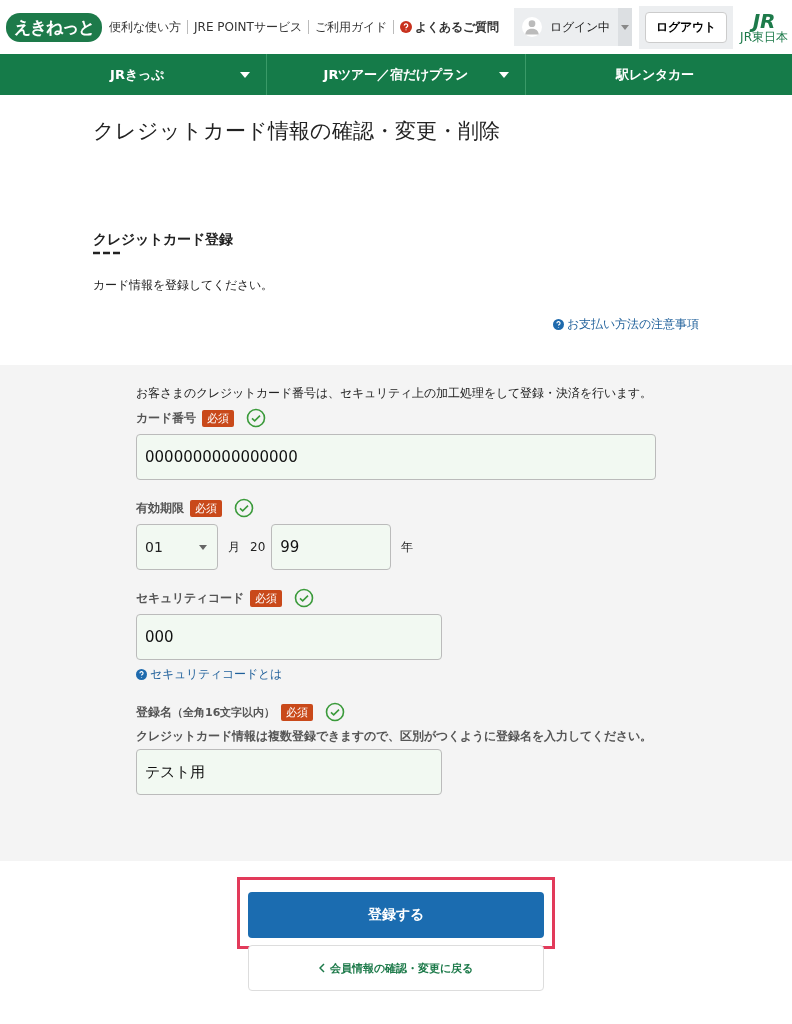  Describe the element at coordinates (449, 27) in the screenshot. I see `header-link: よくあるご質問` at that location.